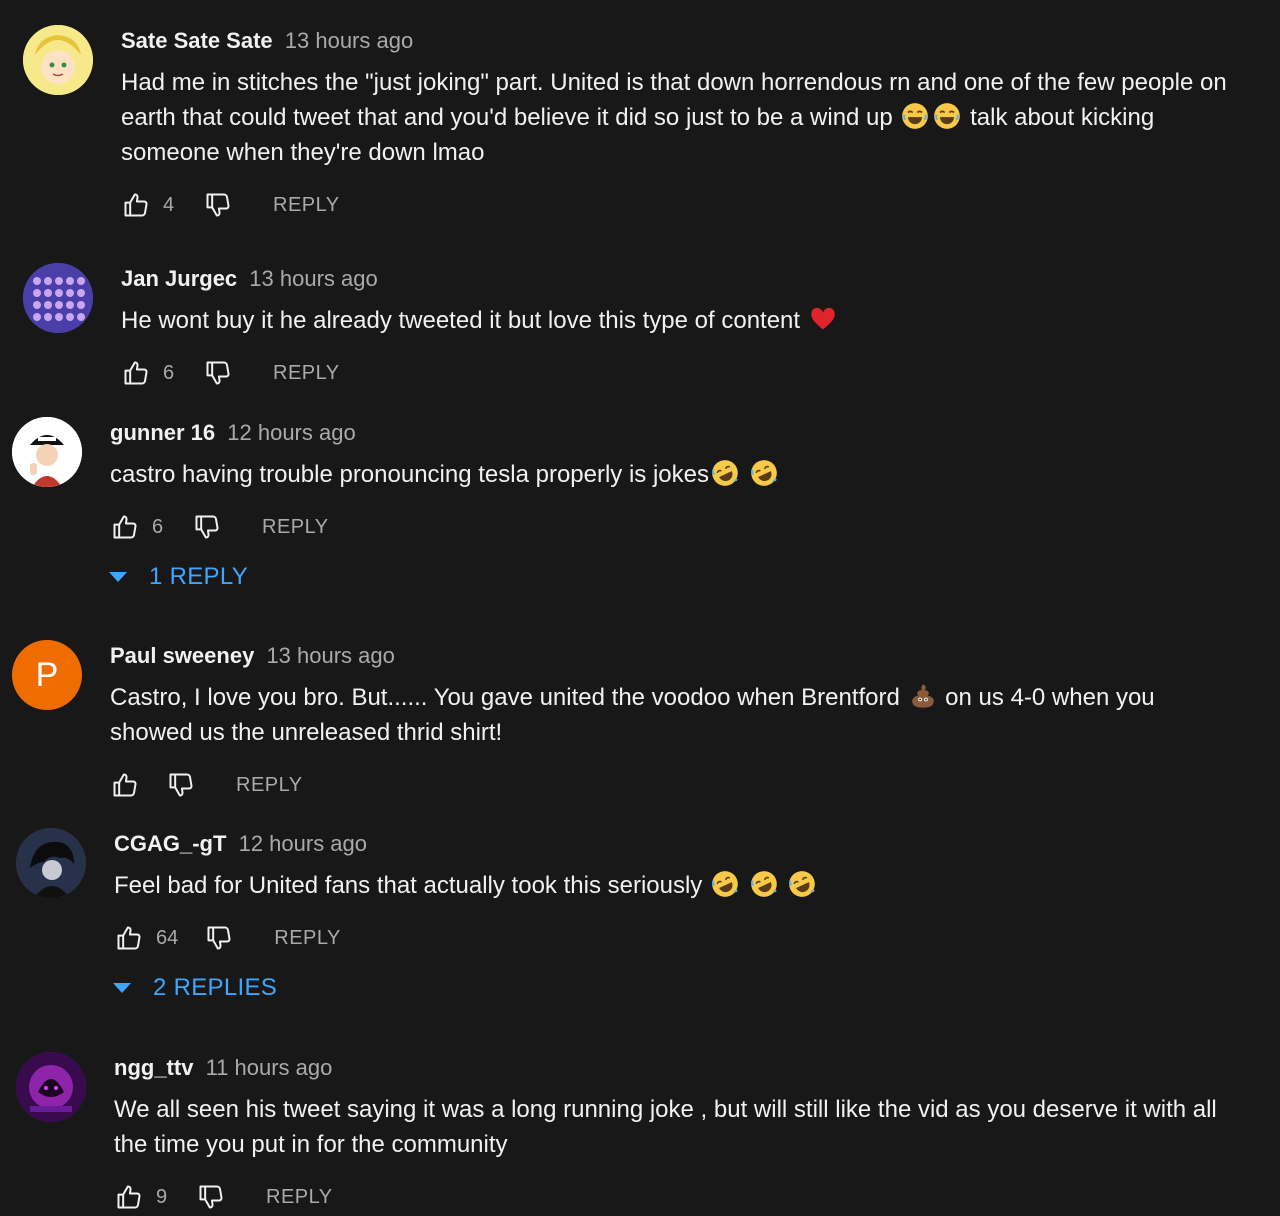 This screenshot has width=1280, height=1216. Describe the element at coordinates (182, 655) in the screenshot. I see `author-name: Paul sweeney` at that location.